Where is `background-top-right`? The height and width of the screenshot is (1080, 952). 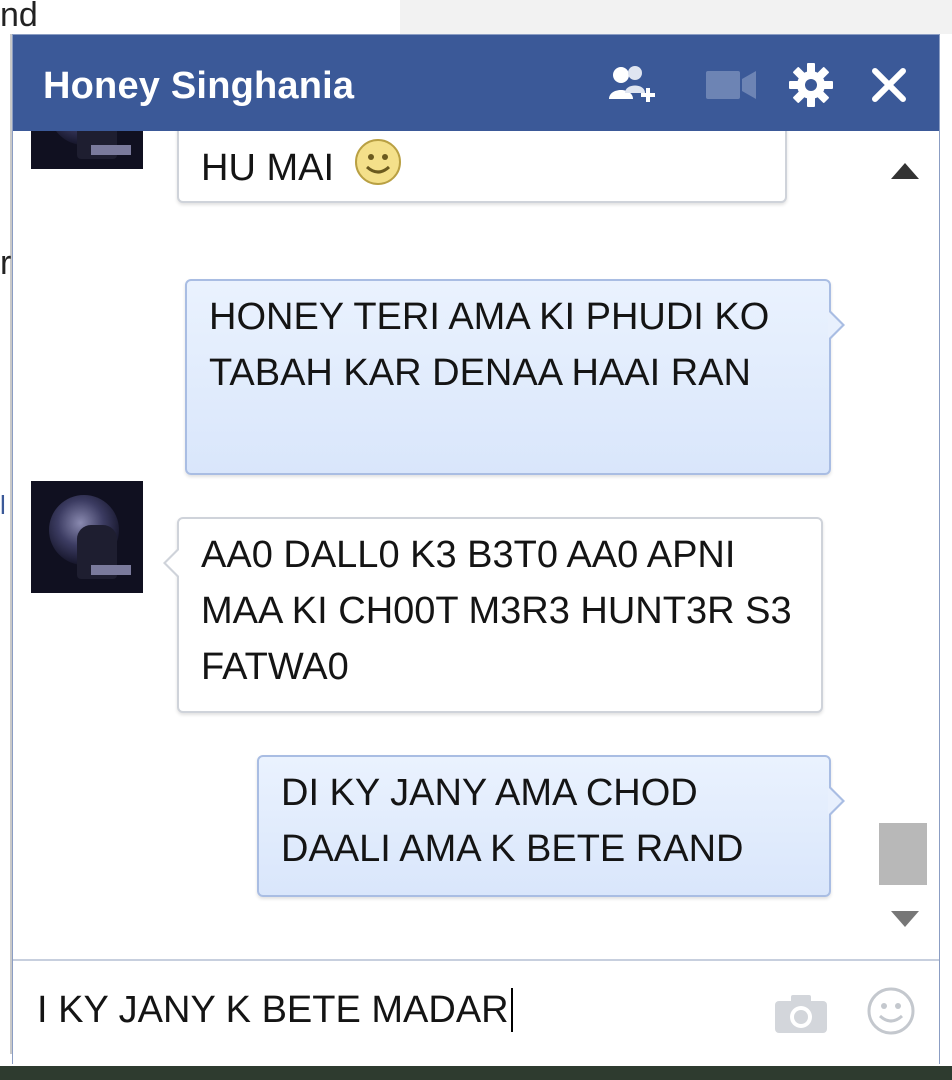 background-top-right is located at coordinates (676, 17).